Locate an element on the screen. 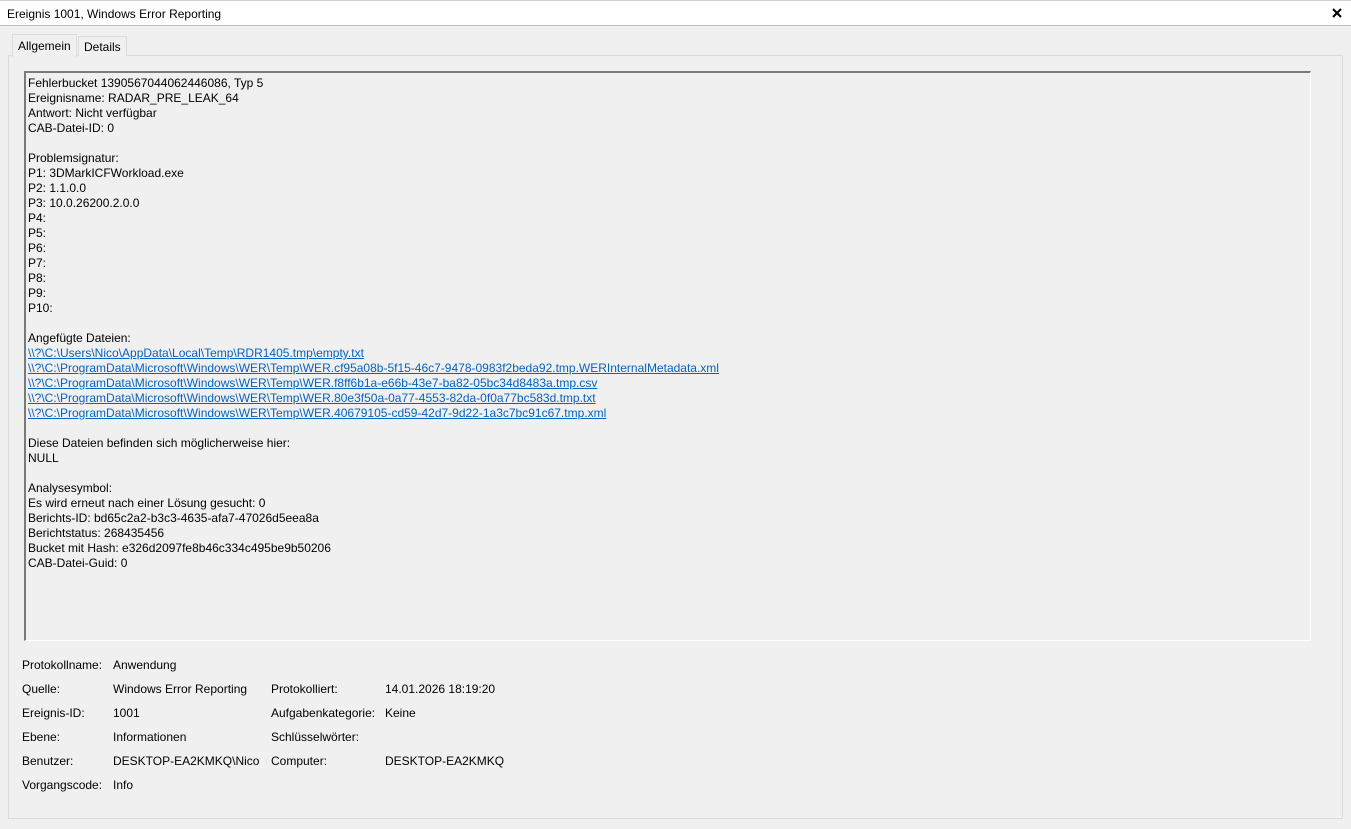 The height and width of the screenshot is (829, 1351). task-category-label: Aufgabenkategorie: is located at coordinates (323, 713).